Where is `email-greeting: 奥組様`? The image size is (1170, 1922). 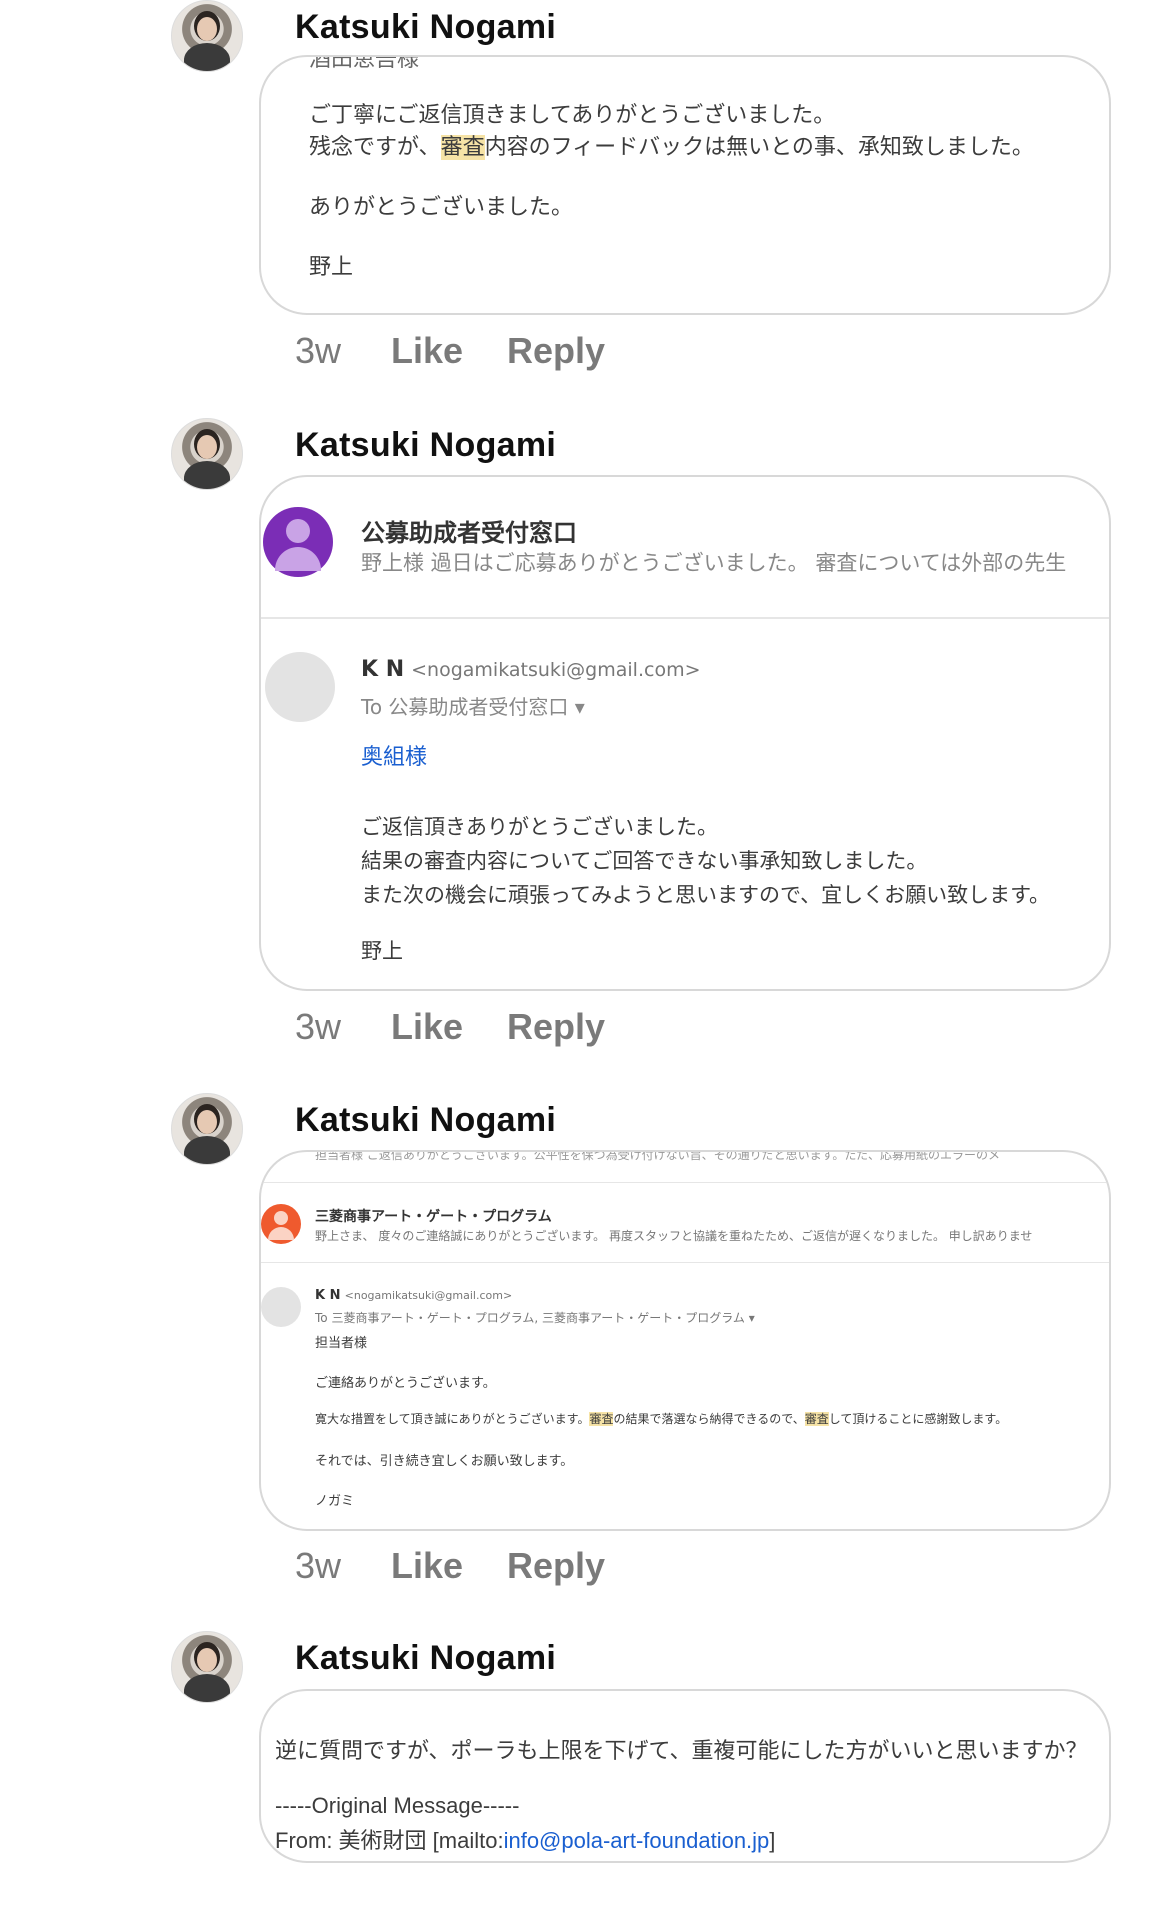
email-greeting: 奥組様 is located at coordinates (394, 757).